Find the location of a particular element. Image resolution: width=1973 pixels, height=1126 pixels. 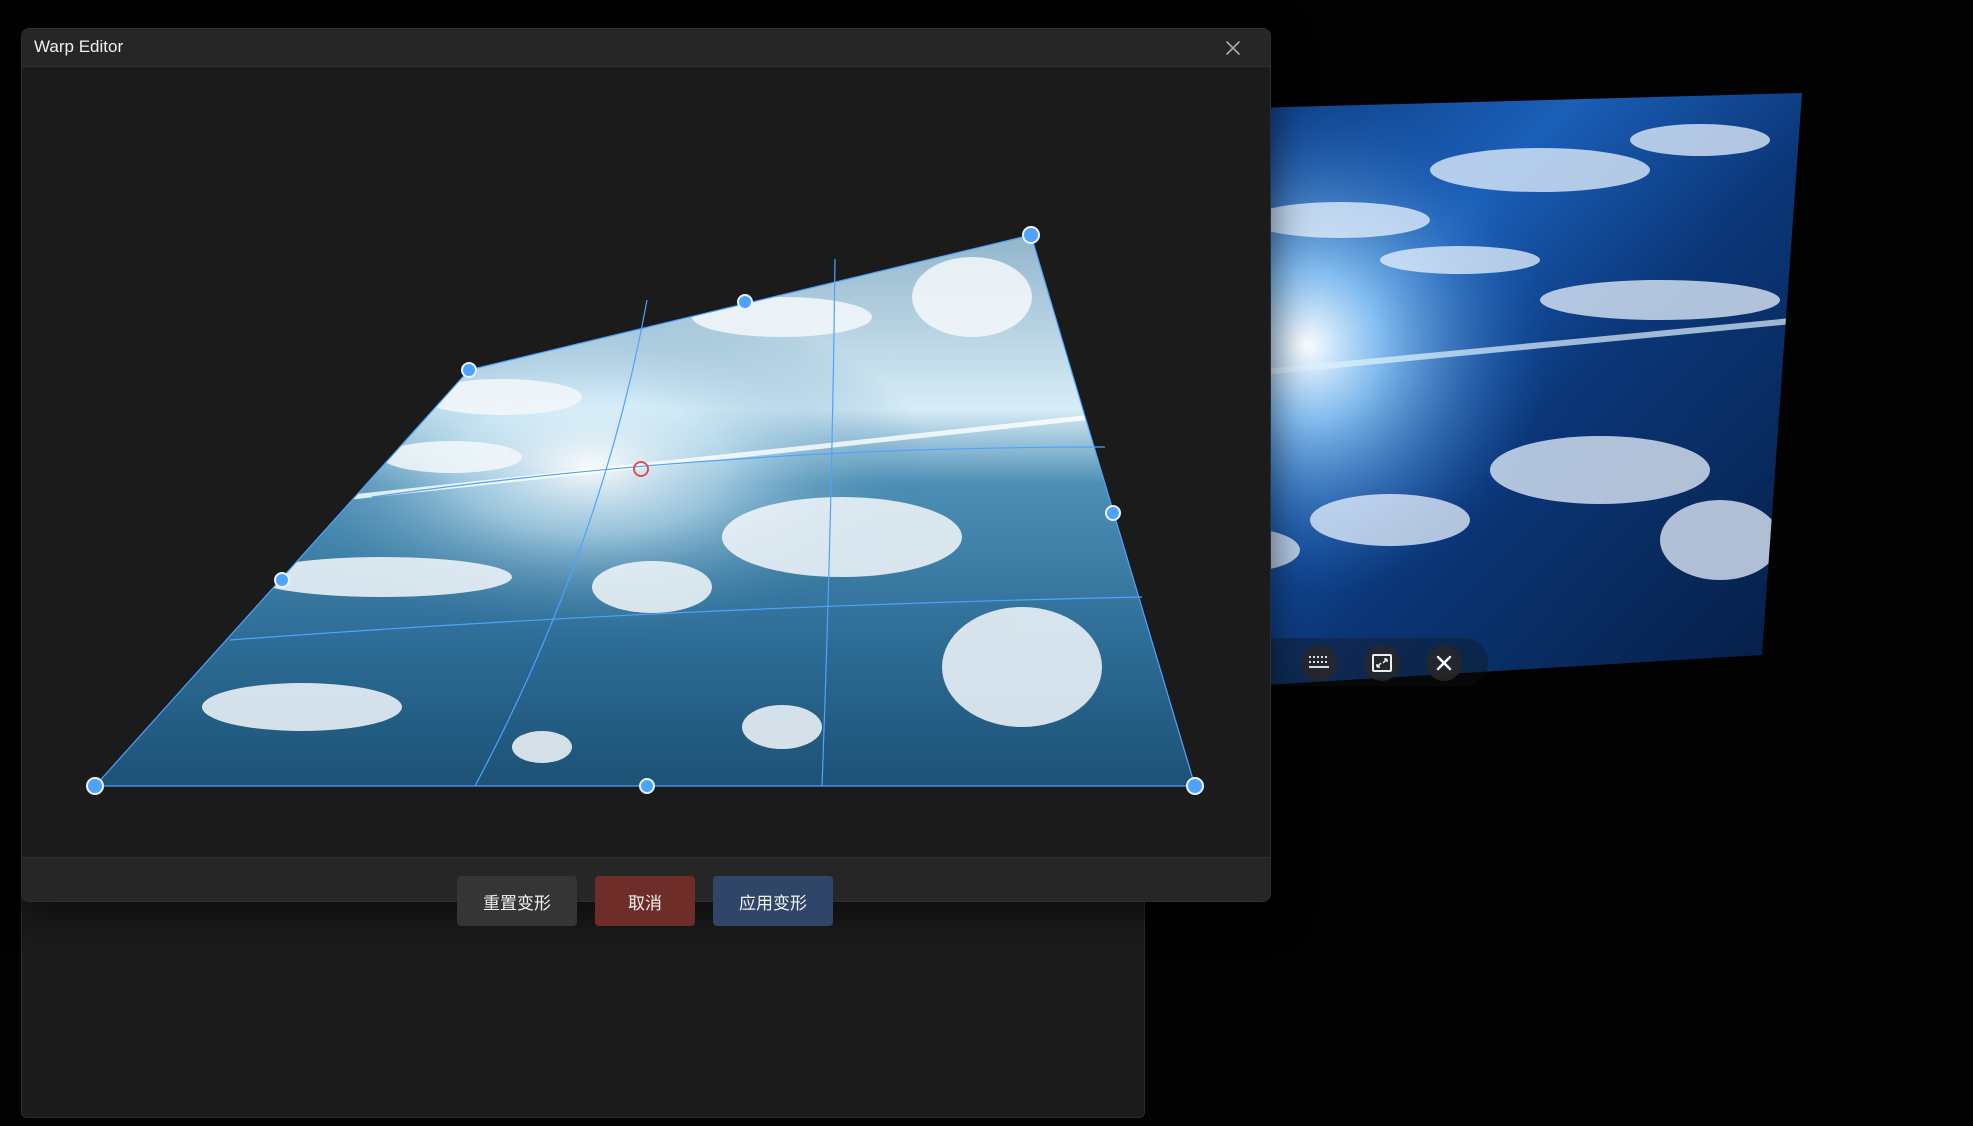

layer-toolbar is located at coordinates (1364, 662).